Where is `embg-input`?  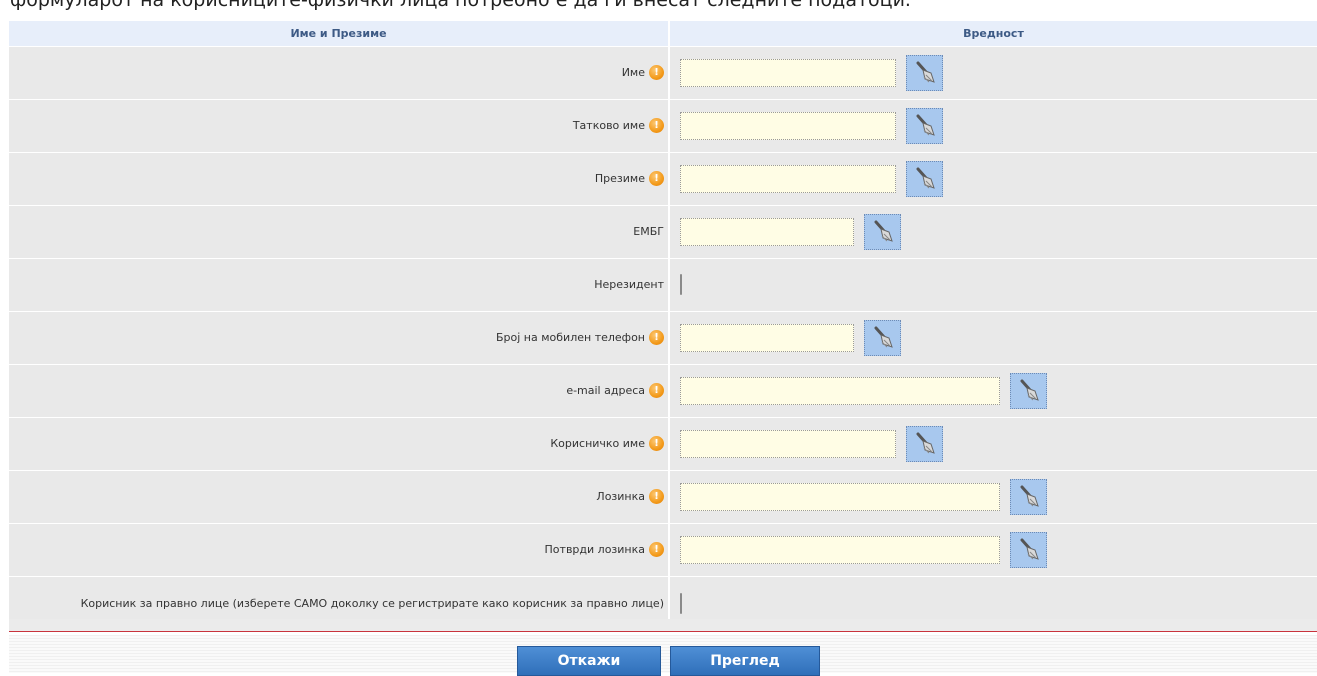
embg-input is located at coordinates (767, 231).